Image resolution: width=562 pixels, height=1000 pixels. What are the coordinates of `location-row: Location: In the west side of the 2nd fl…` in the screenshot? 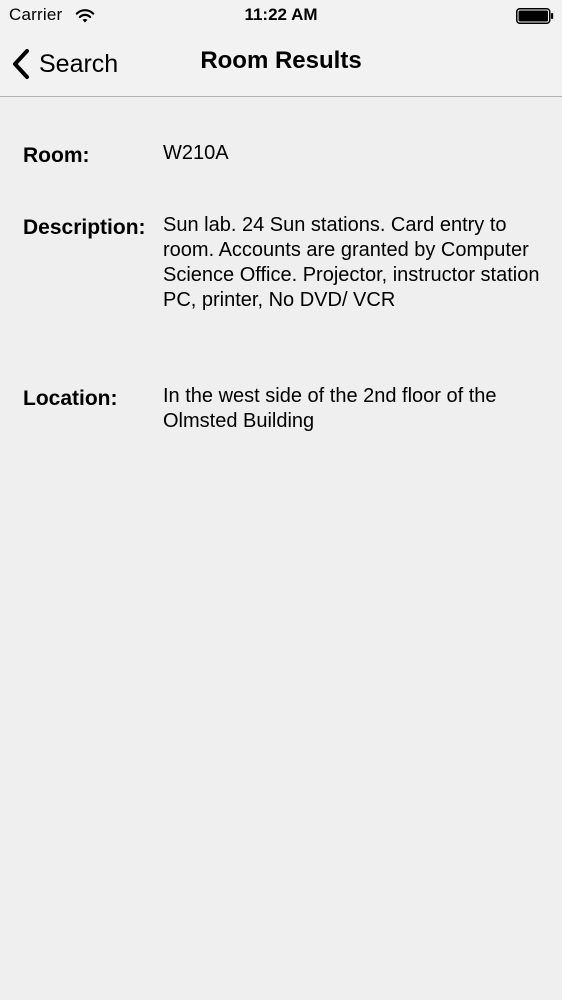 It's located at (283, 409).